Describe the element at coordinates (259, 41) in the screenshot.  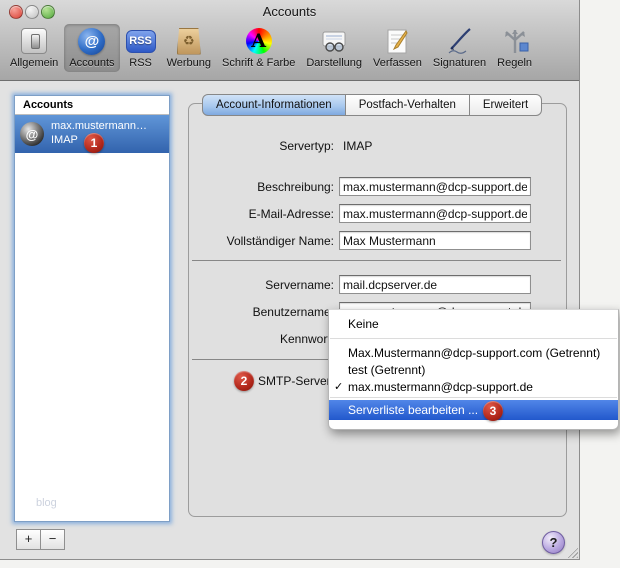
I see `letter-a-rainbow-icon: A` at that location.